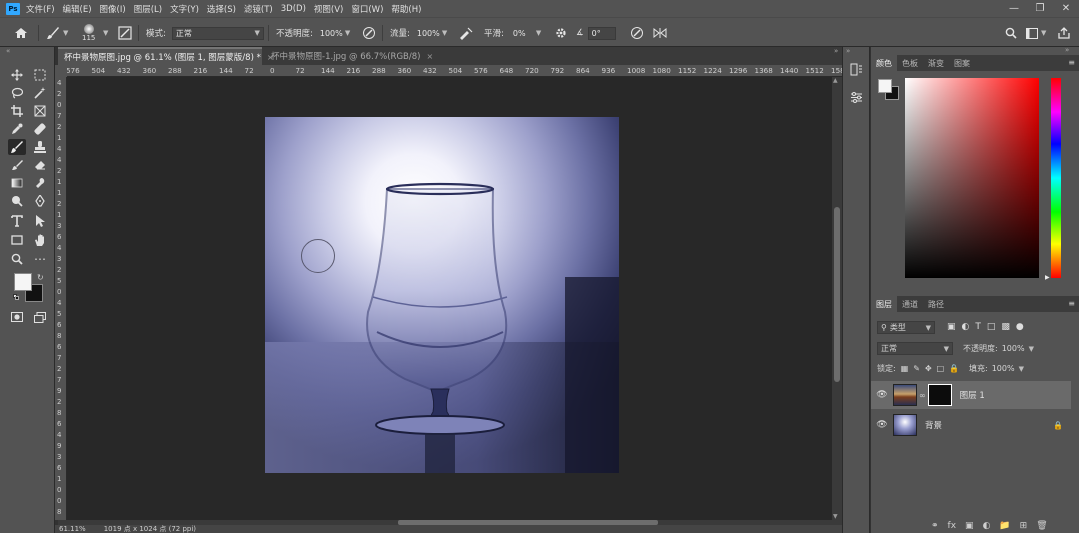 This screenshot has width=1079, height=533. I want to click on more-tools-icon: ⋯, so click(40, 259).